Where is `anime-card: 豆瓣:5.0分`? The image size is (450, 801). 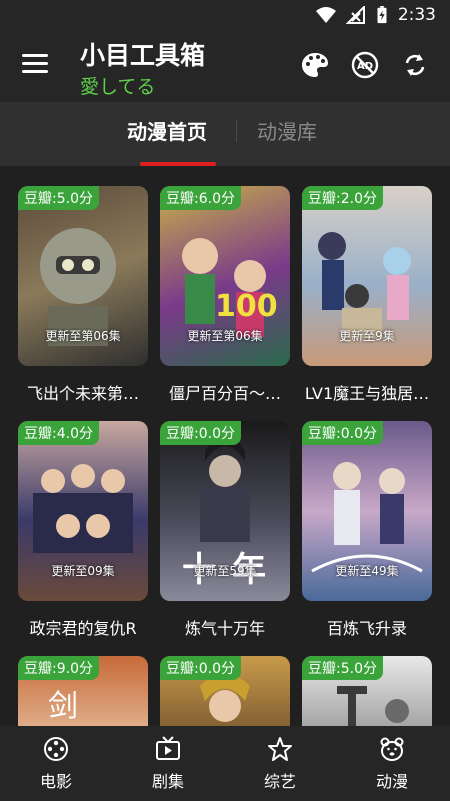
anime-card: 豆瓣:5.0分 is located at coordinates (367, 691).